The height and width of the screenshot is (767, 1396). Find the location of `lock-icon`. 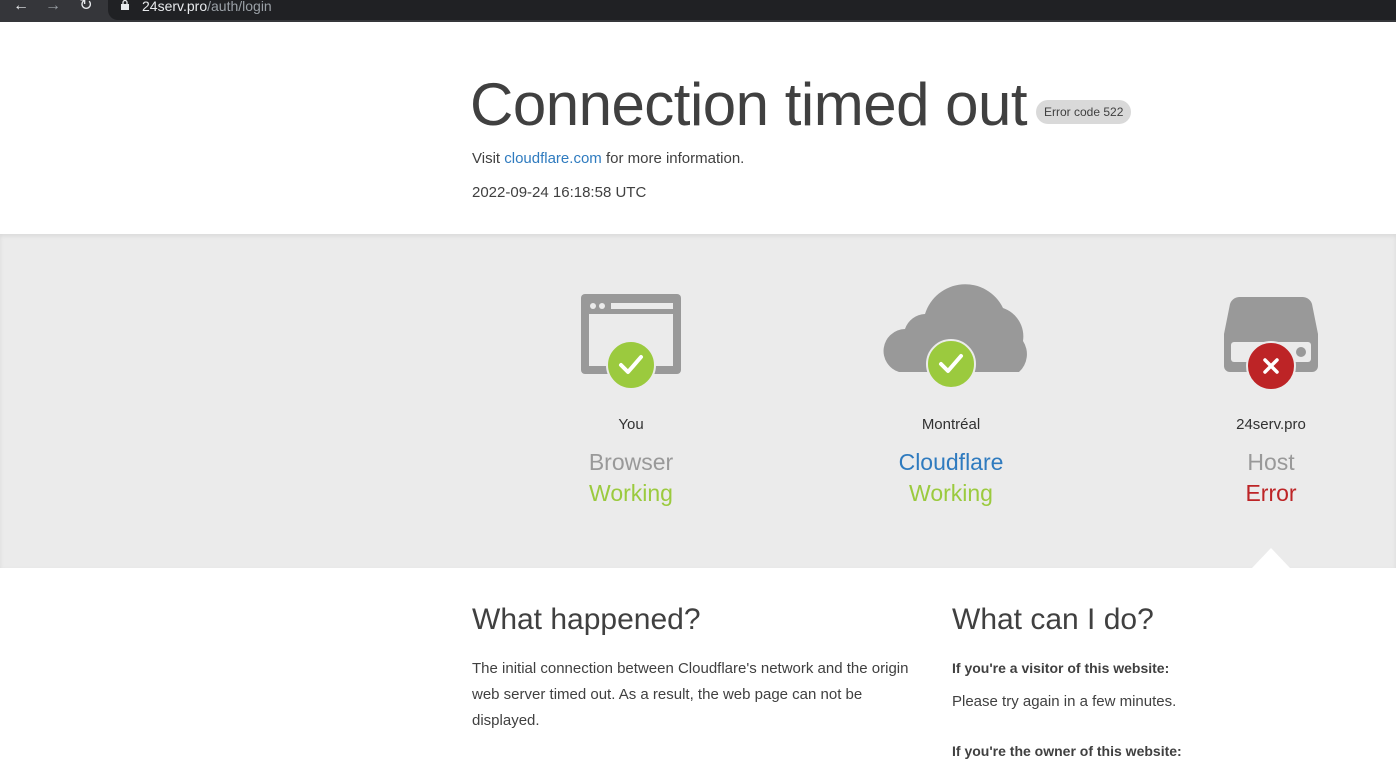

lock-icon is located at coordinates (125, 5).